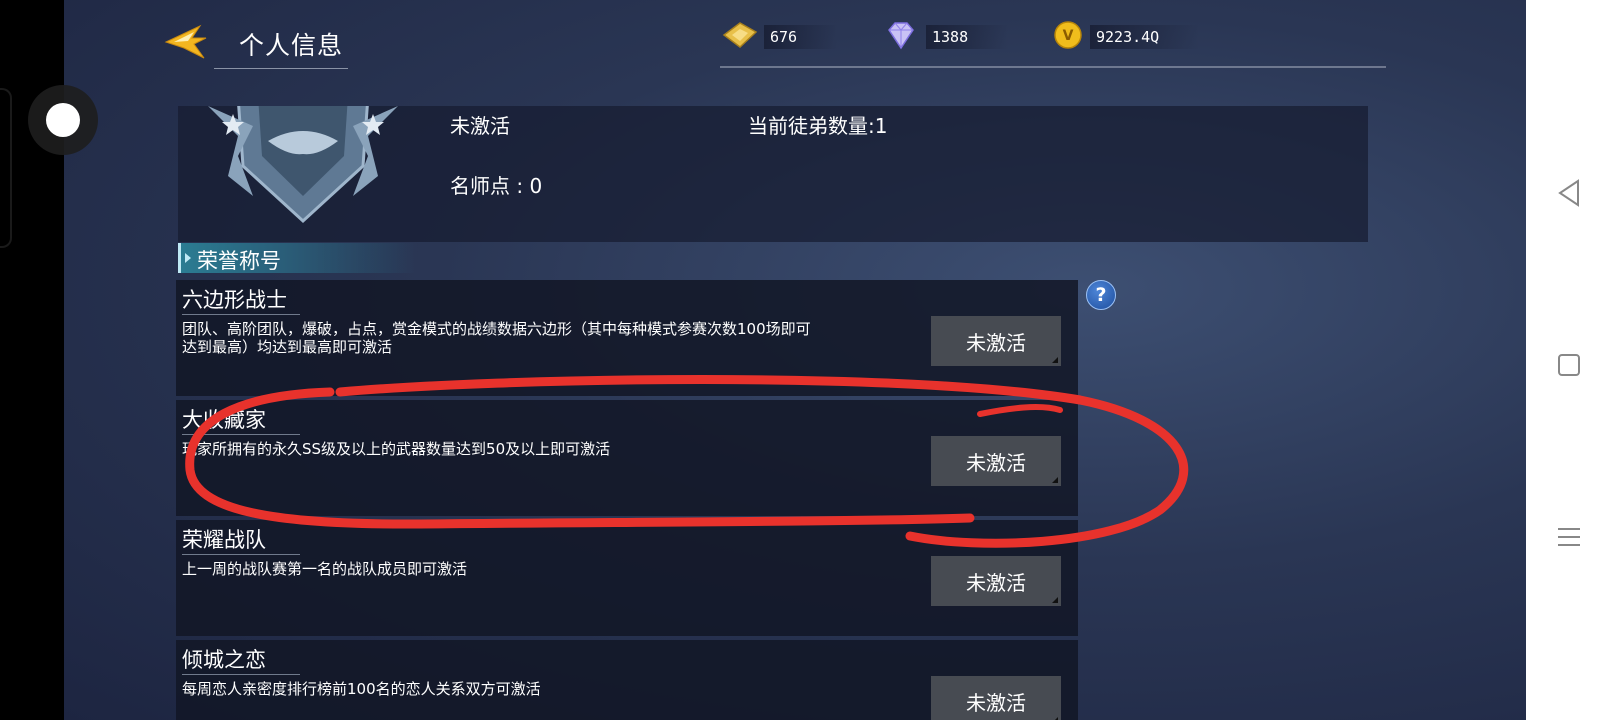 Image resolution: width=1612 pixels, height=720 pixels. What do you see at coordinates (496, 186) in the screenshot?
I see `mentor-points: 名师点 : 0` at bounding box center [496, 186].